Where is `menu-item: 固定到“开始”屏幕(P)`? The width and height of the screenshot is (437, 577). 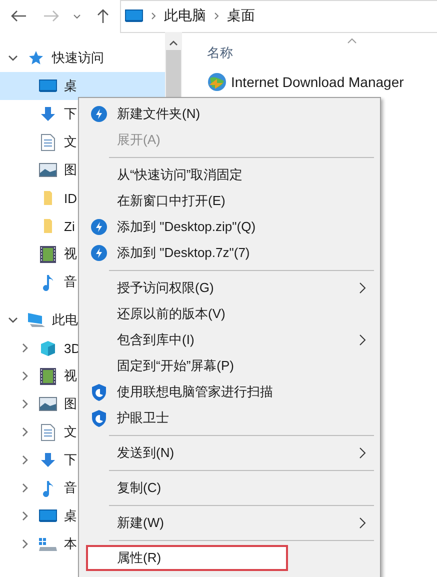
menu-item: 固定到“开始”屏幕(P) is located at coordinates (229, 366).